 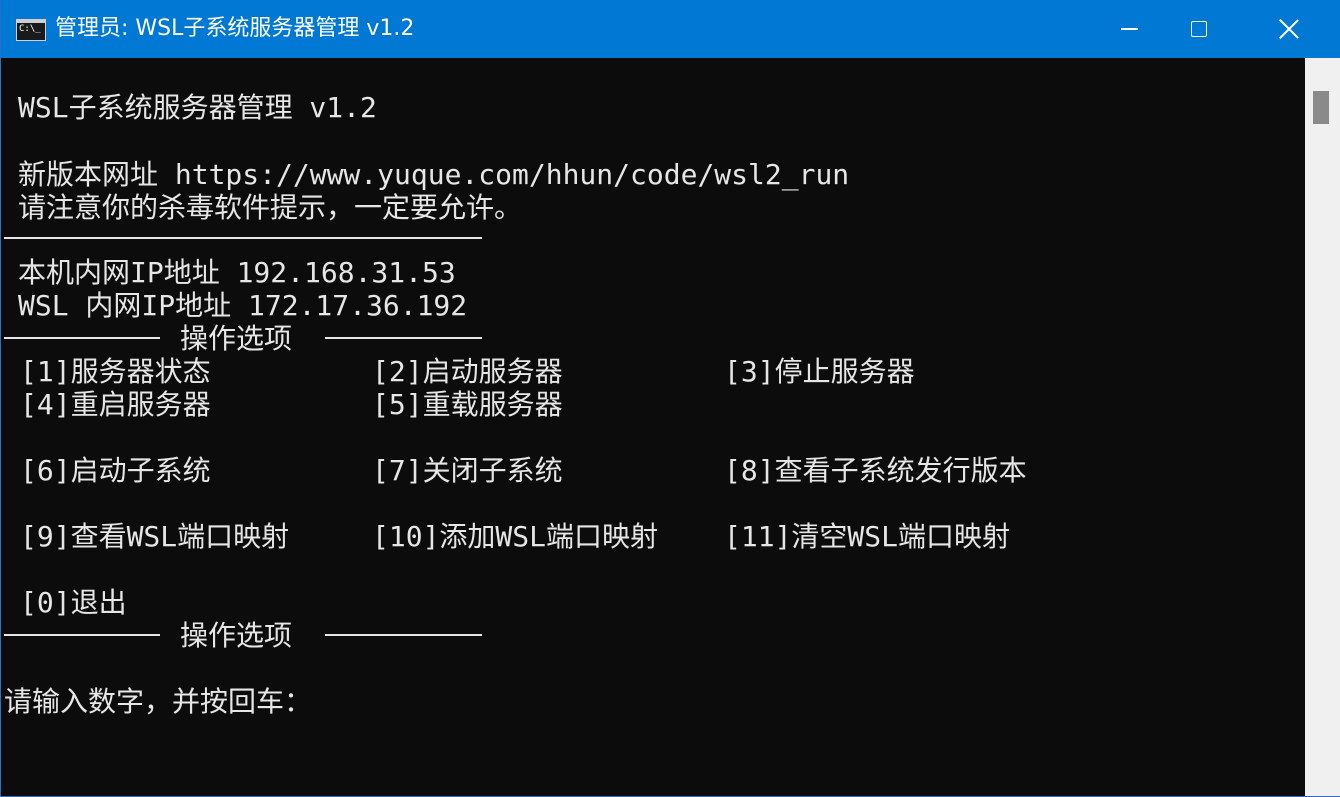 What do you see at coordinates (270, 207) in the screenshot?
I see `warning-line: 请注意你的杀毒软件提示，一定要允许。` at bounding box center [270, 207].